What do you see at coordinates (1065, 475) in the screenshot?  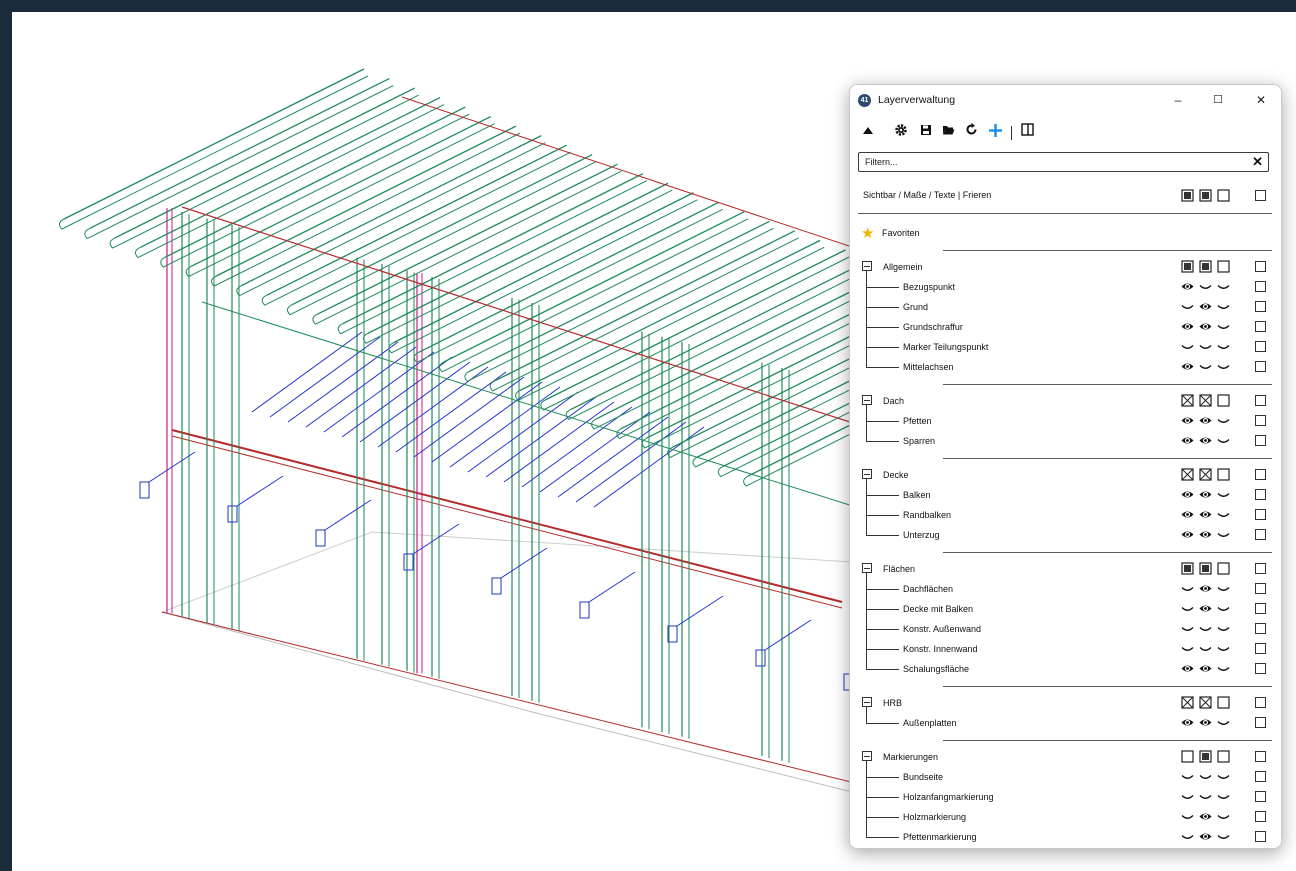 I see `layer-group-row: Decke` at bounding box center [1065, 475].